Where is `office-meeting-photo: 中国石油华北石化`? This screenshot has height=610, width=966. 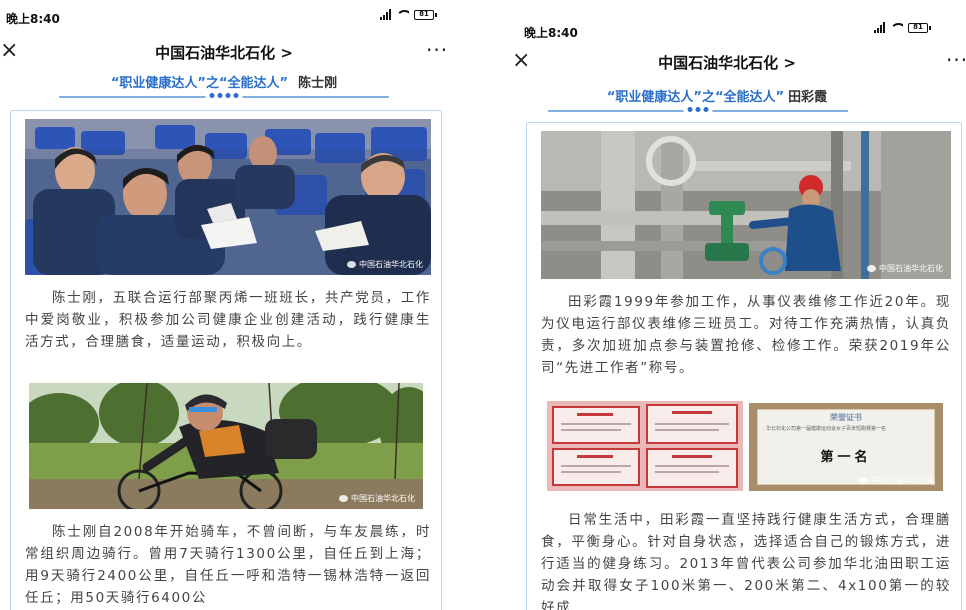 office-meeting-photo: 中国石油华北石化 is located at coordinates (228, 197).